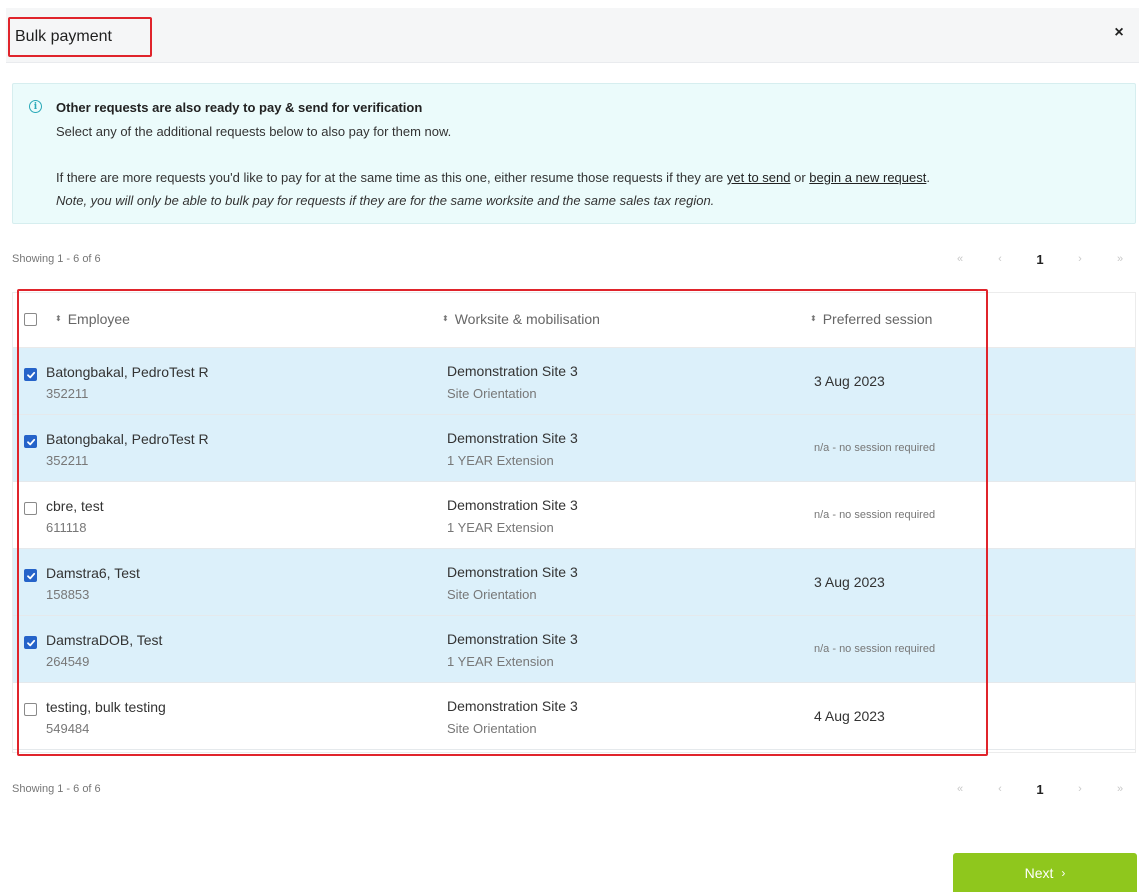 The width and height of the screenshot is (1139, 892). What do you see at coordinates (56, 789) in the screenshot?
I see `showing-count-bottom: Showing 1 - 6 of 6` at bounding box center [56, 789].